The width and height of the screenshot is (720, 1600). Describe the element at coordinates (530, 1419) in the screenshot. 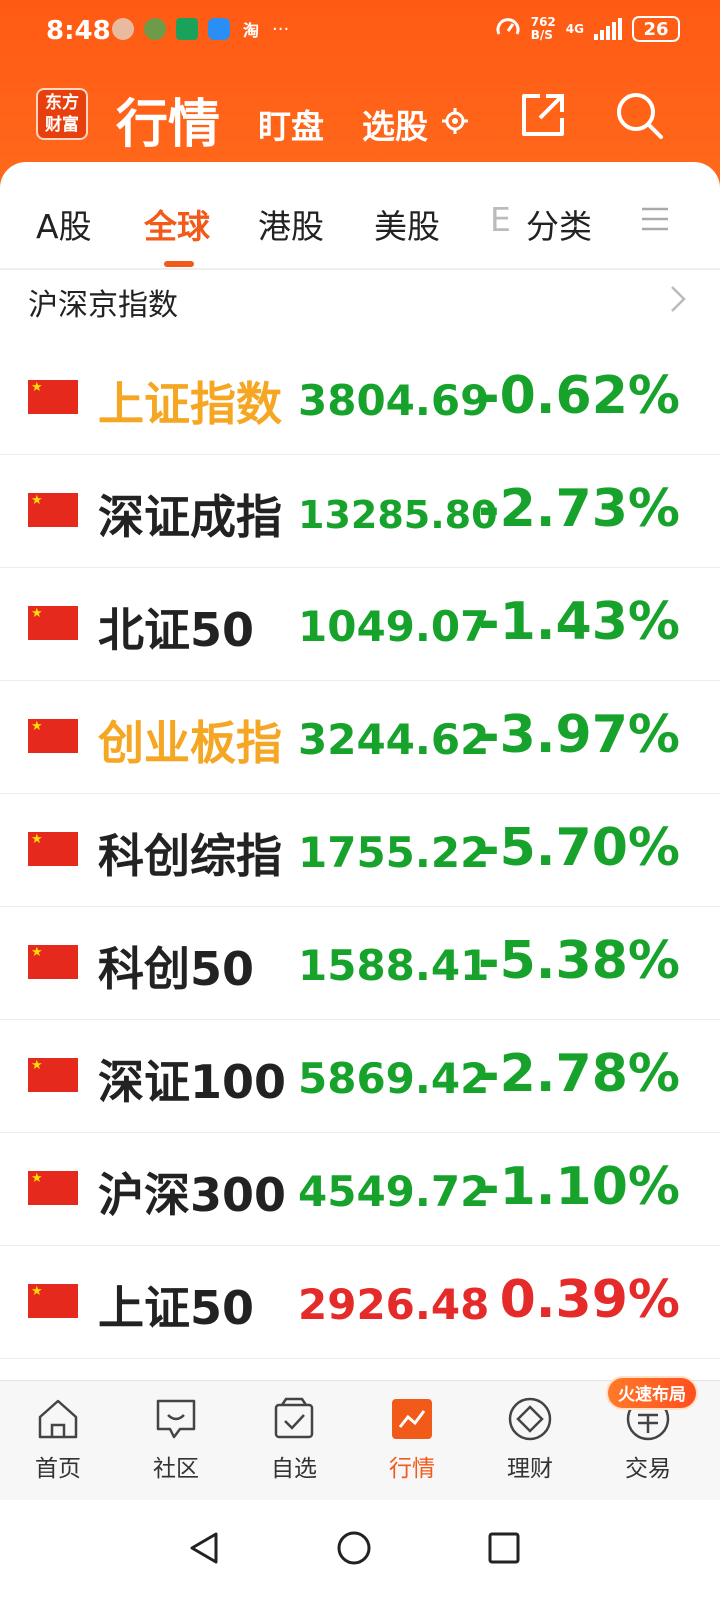

I see `finance-icon` at that location.